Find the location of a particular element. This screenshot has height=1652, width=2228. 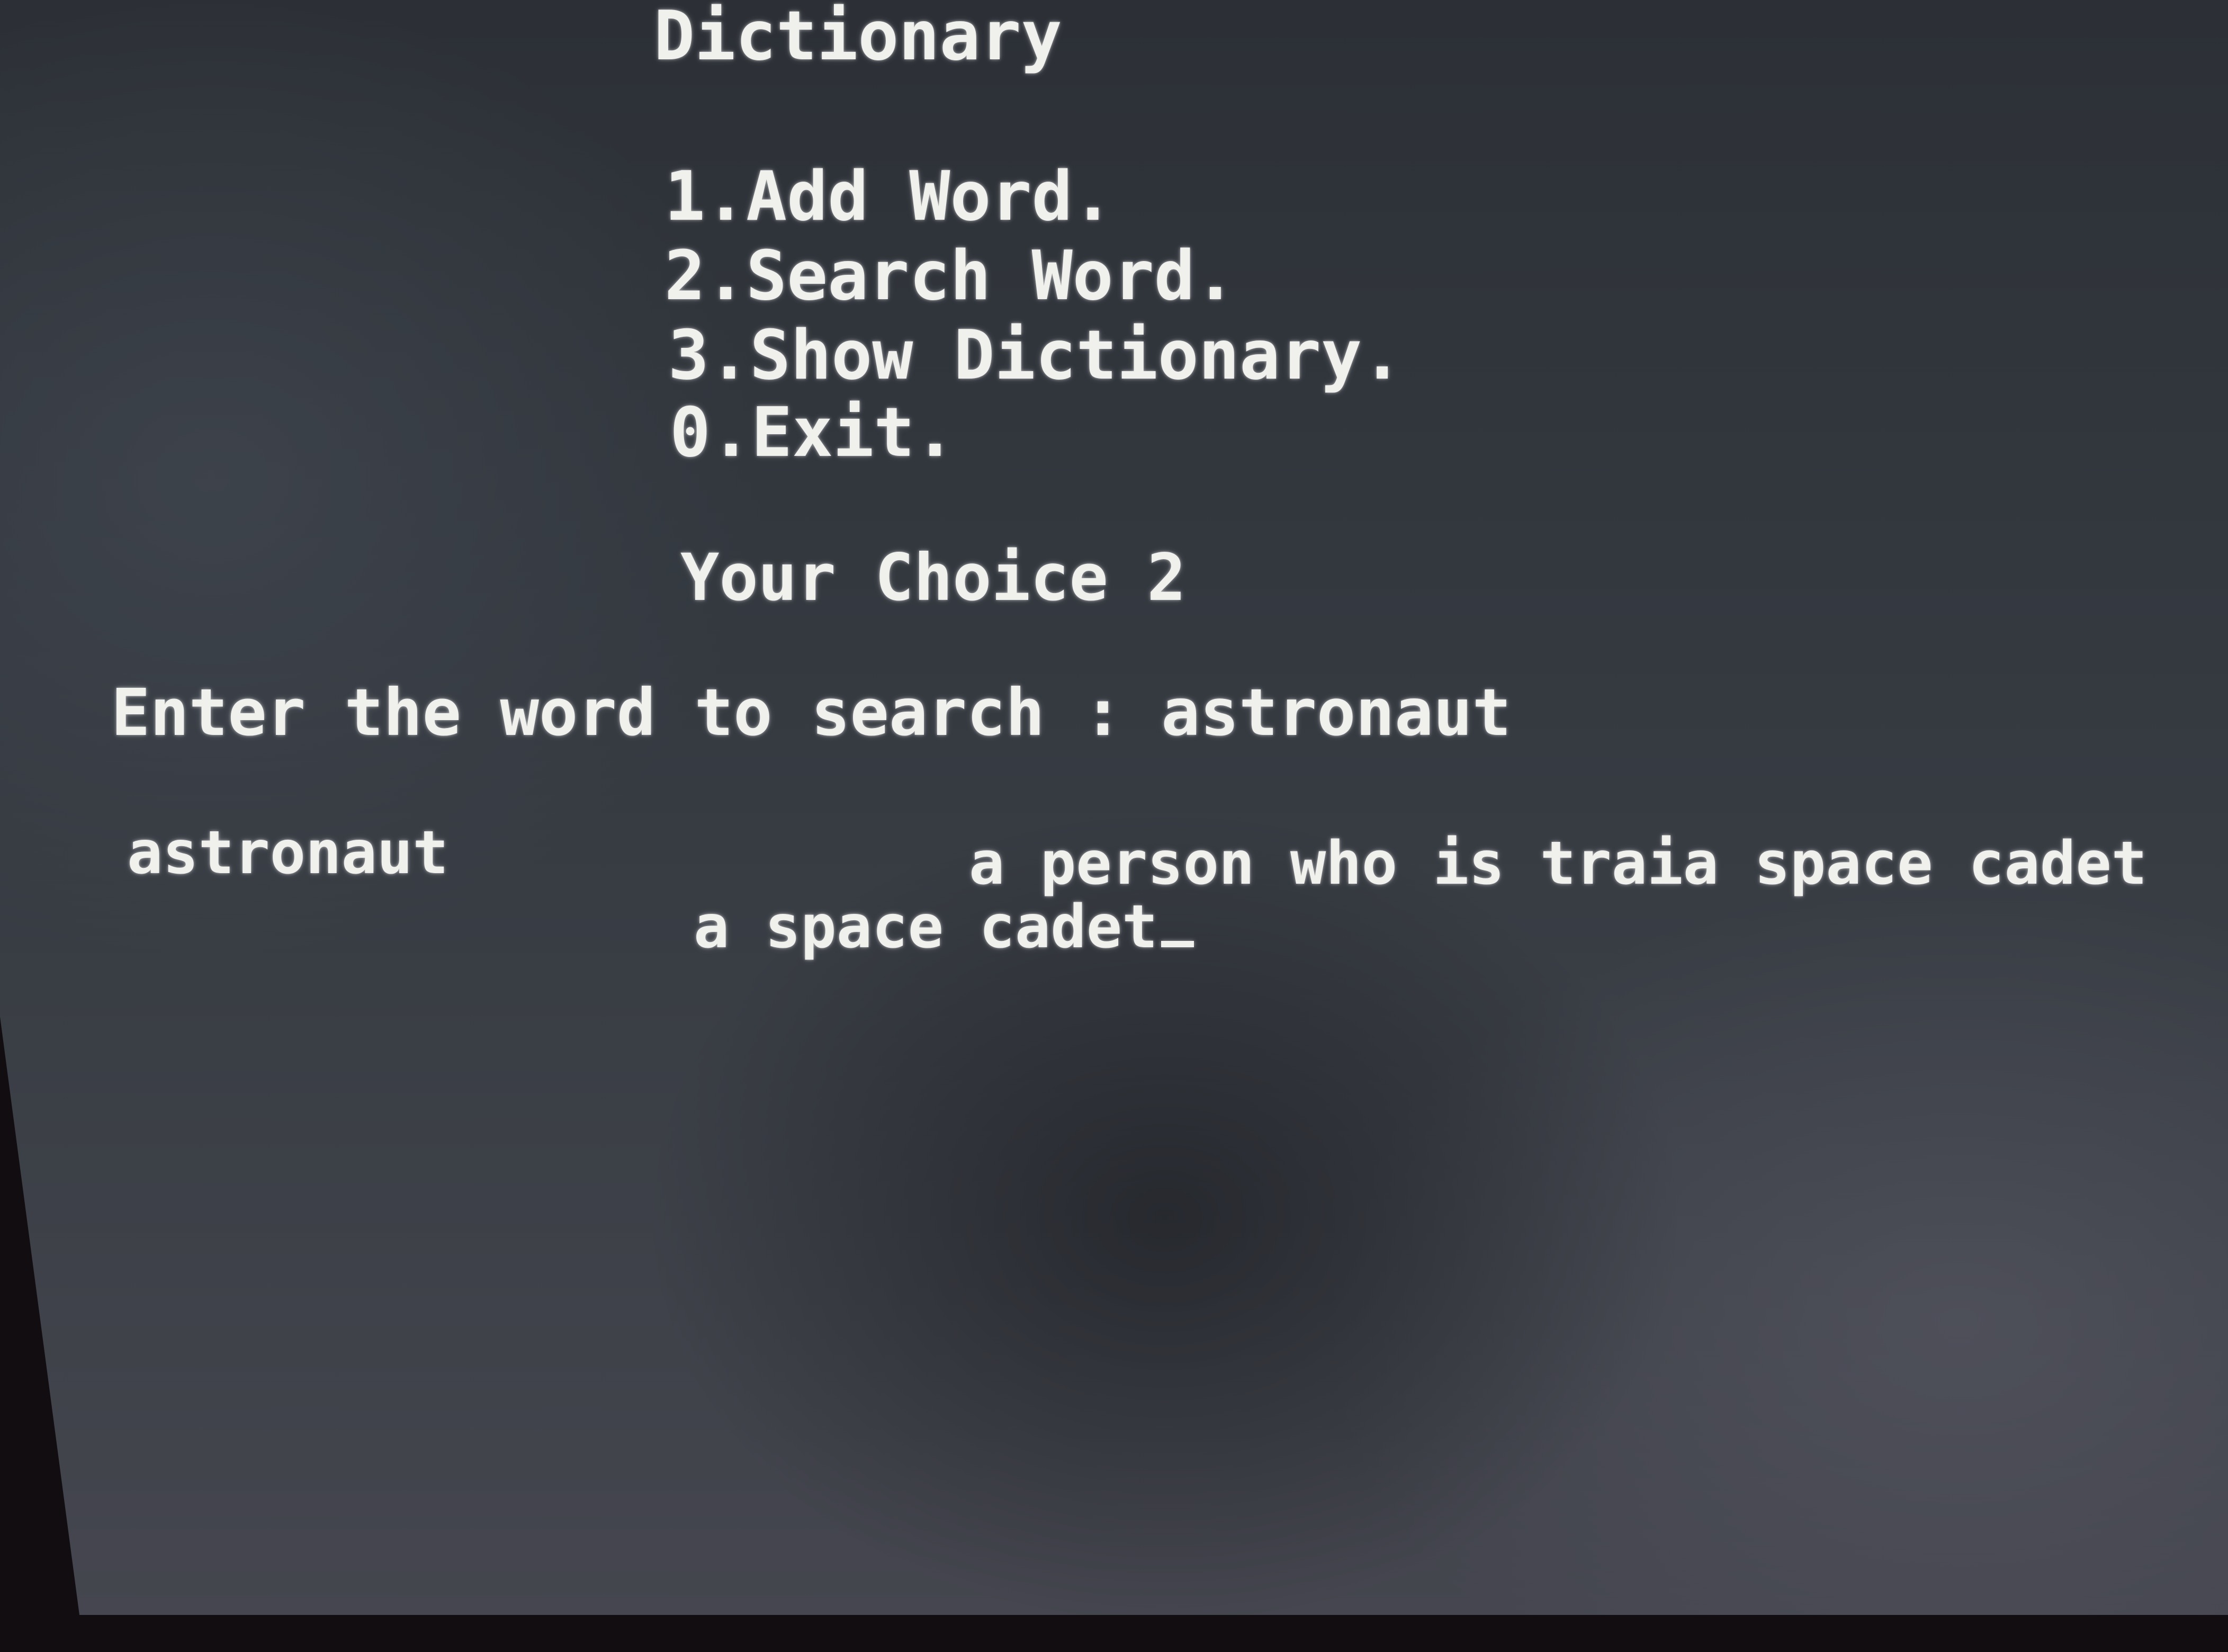

choice-line: Your Choice 2 is located at coordinates (933, 577).